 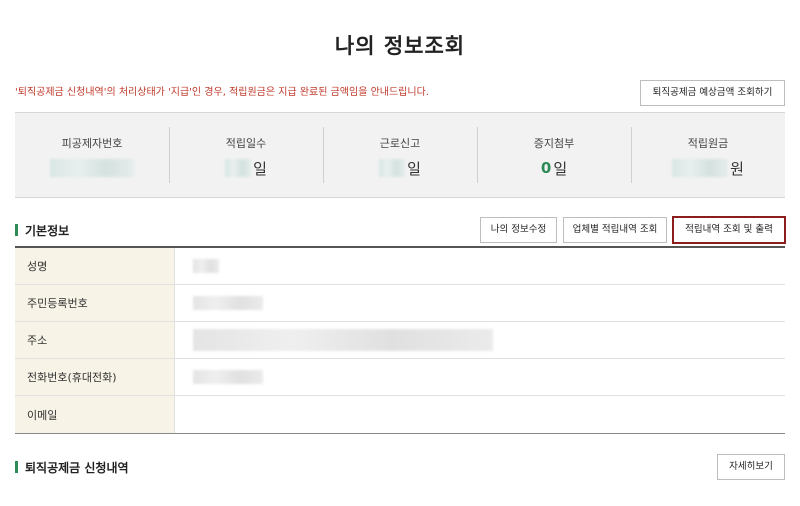 What do you see at coordinates (480, 303) in the screenshot?
I see `row-value-resident-number` at bounding box center [480, 303].